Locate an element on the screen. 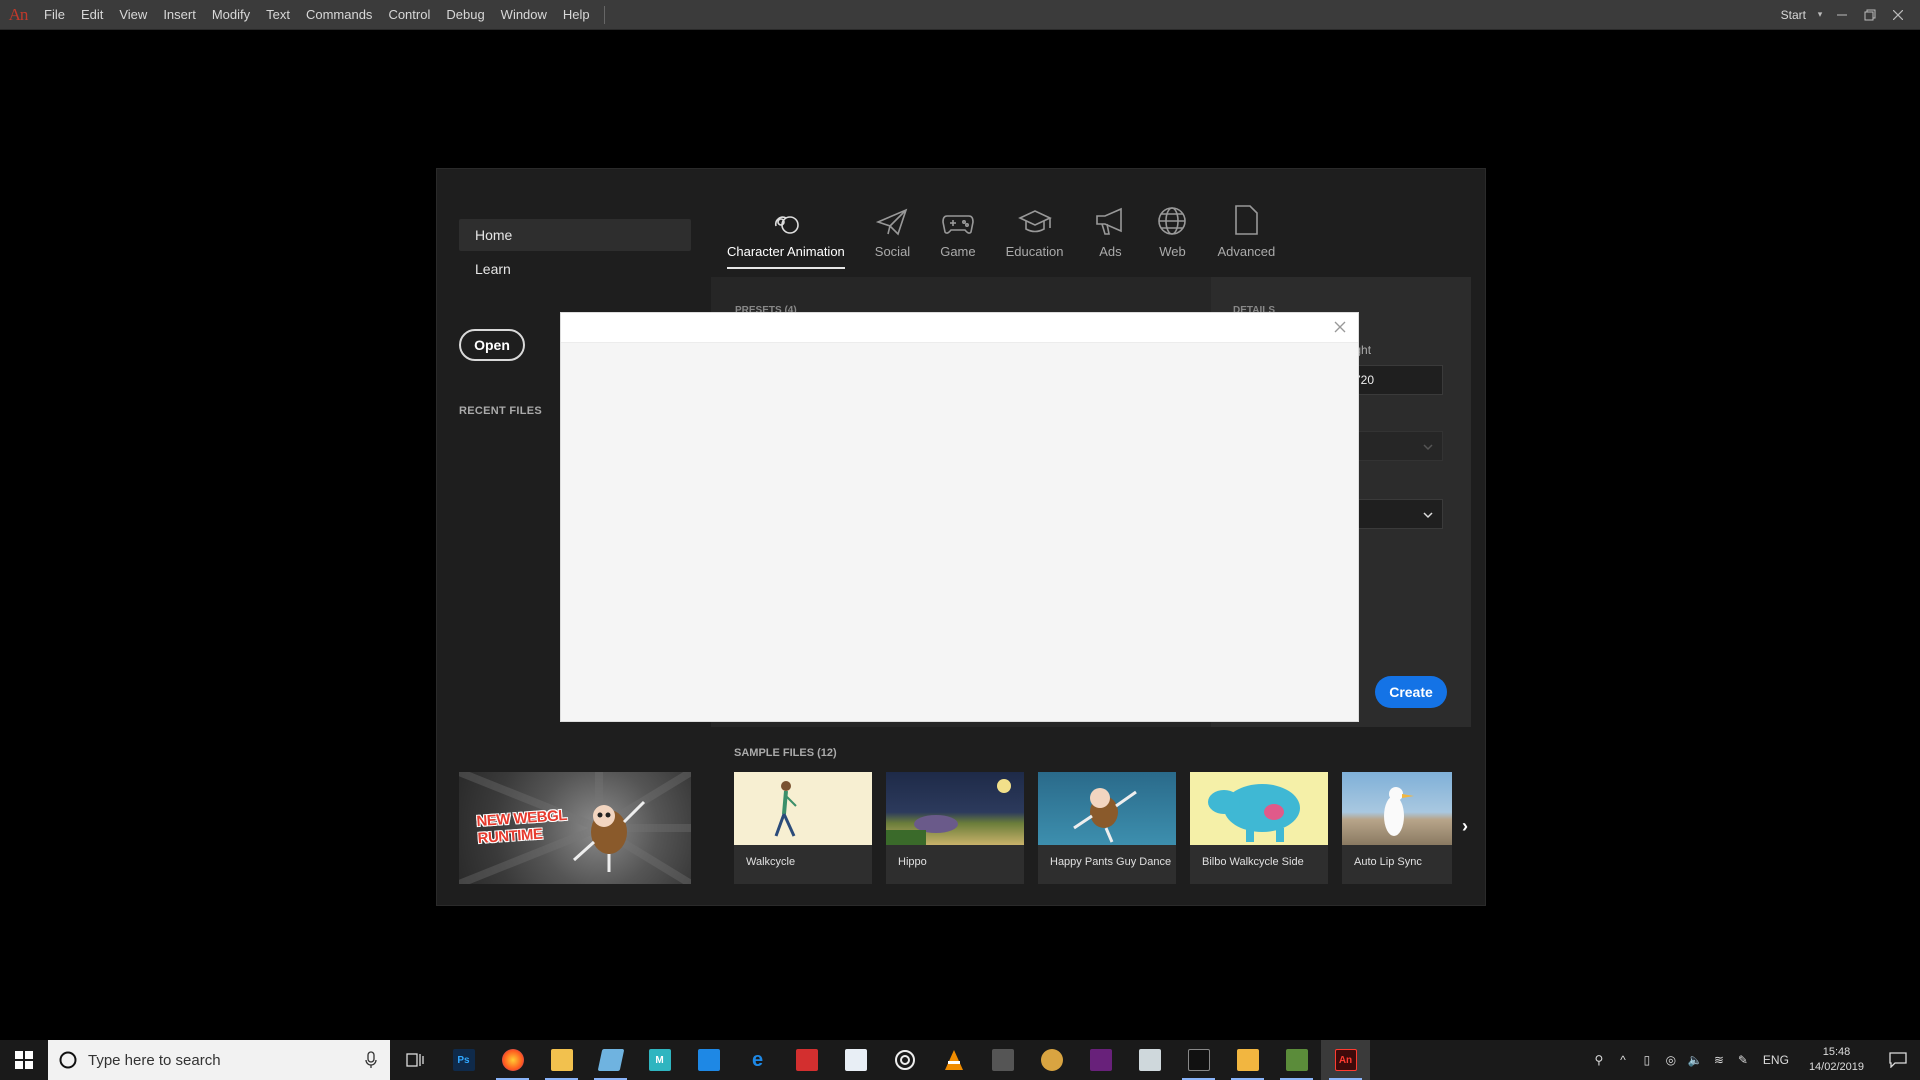  happy-pants-art is located at coordinates (1105, 815).